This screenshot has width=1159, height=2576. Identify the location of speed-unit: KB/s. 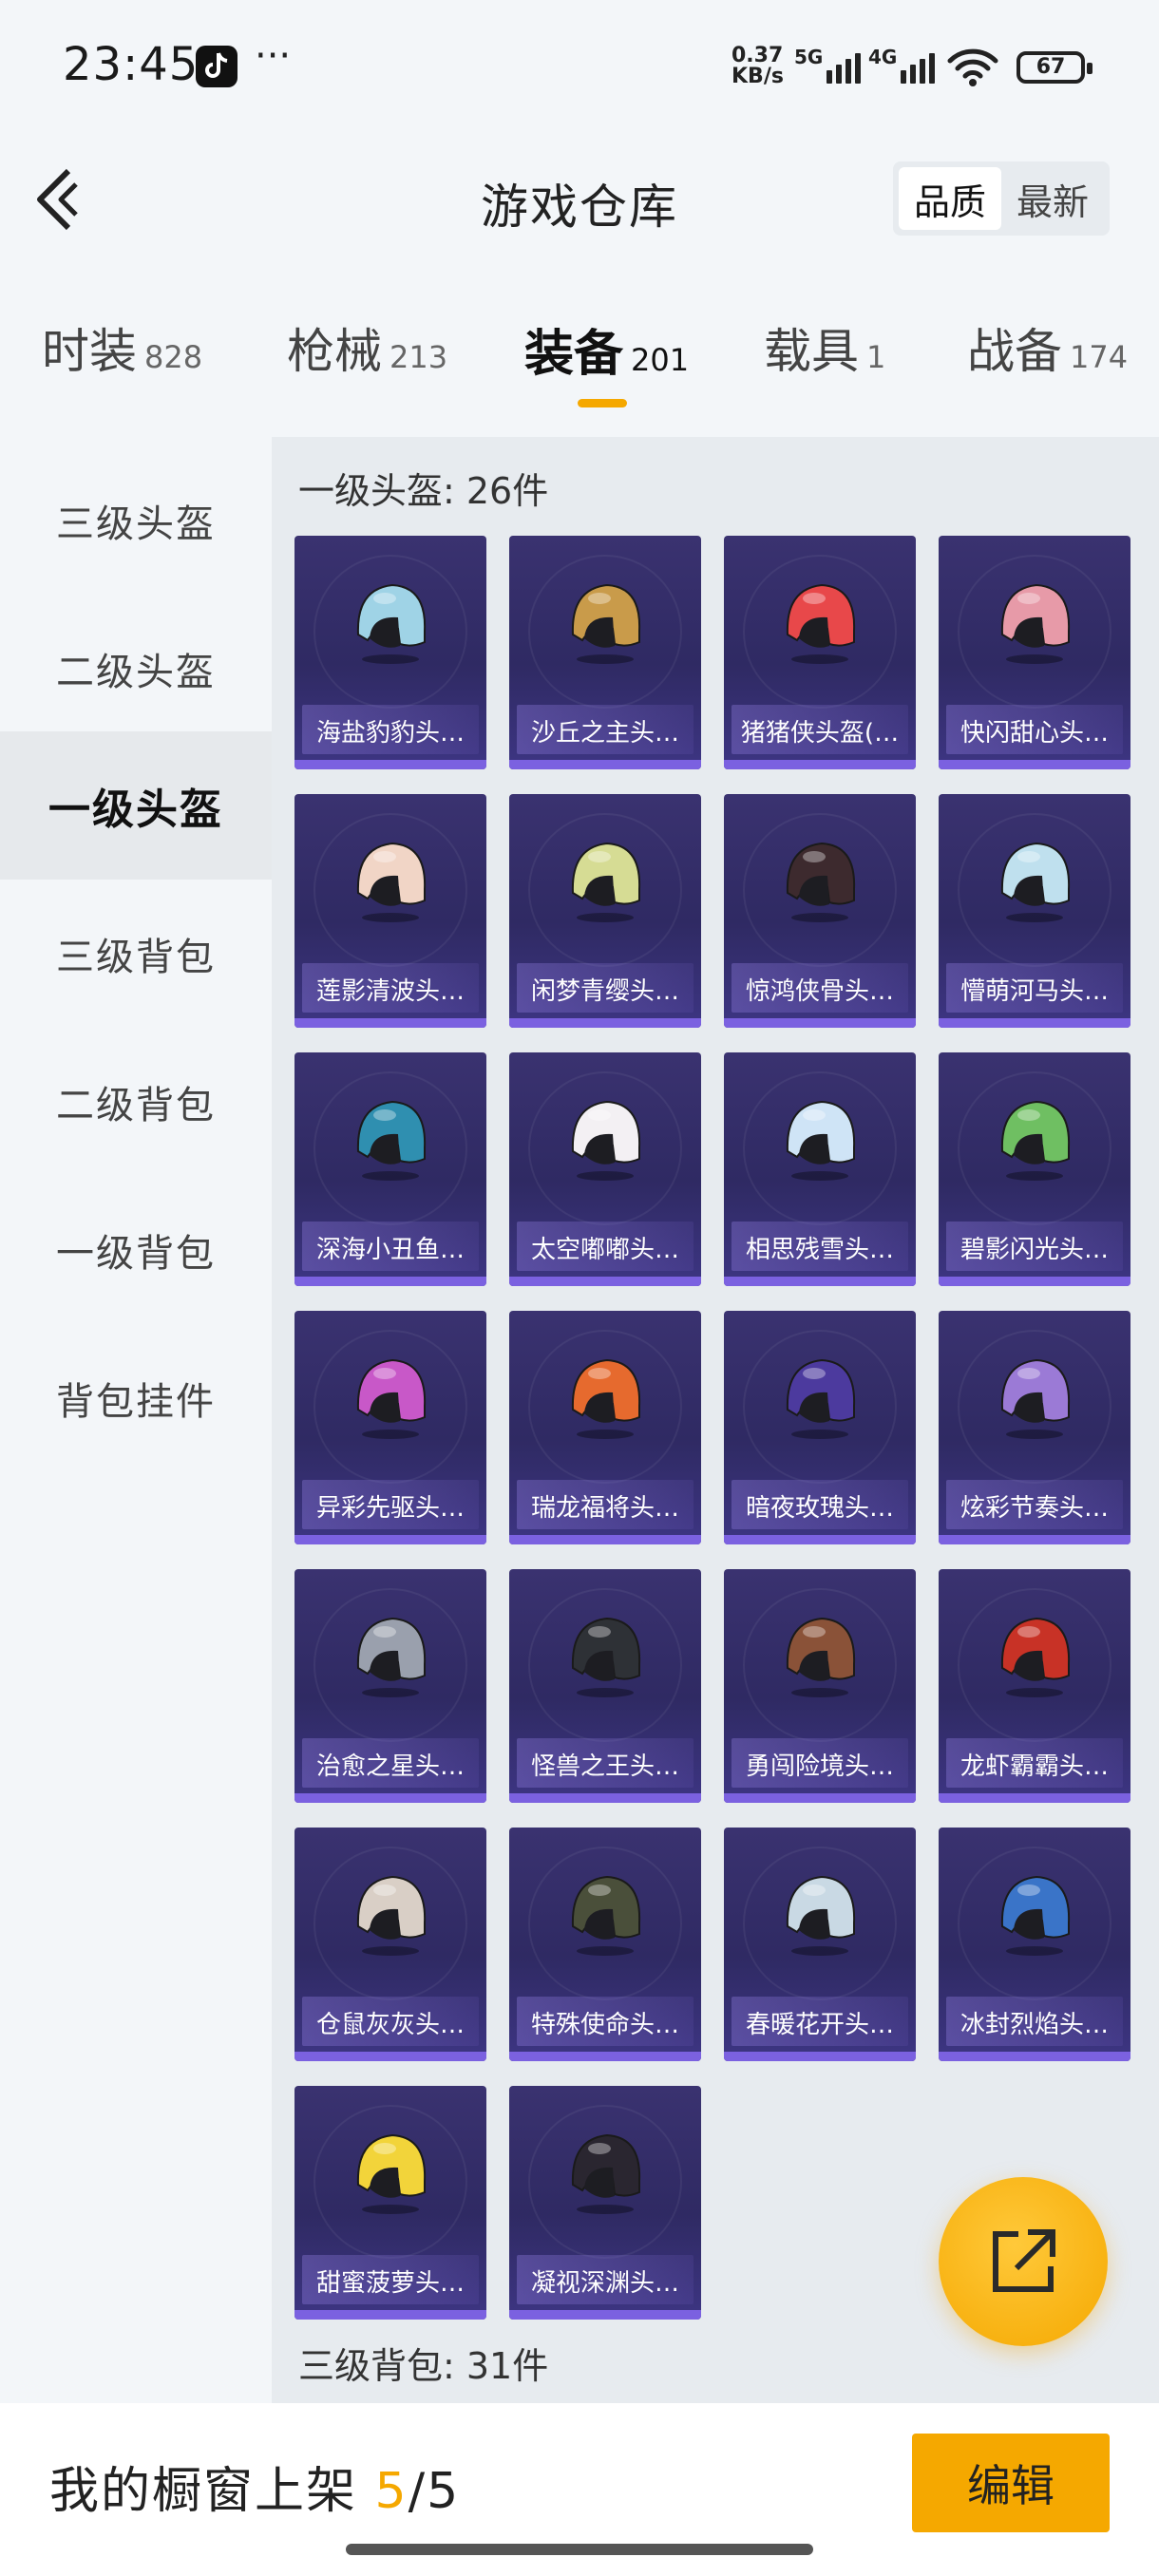
(758, 76).